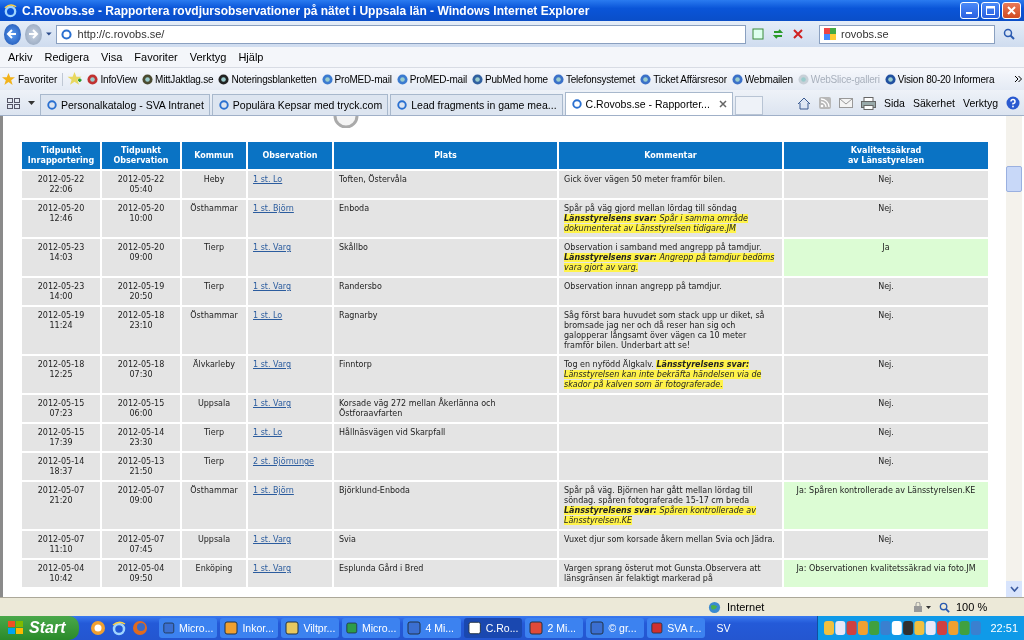 Image resolution: width=1024 pixels, height=640 pixels. I want to click on table-cell: Observation innan angrepp på tamdjur., so click(670, 291).